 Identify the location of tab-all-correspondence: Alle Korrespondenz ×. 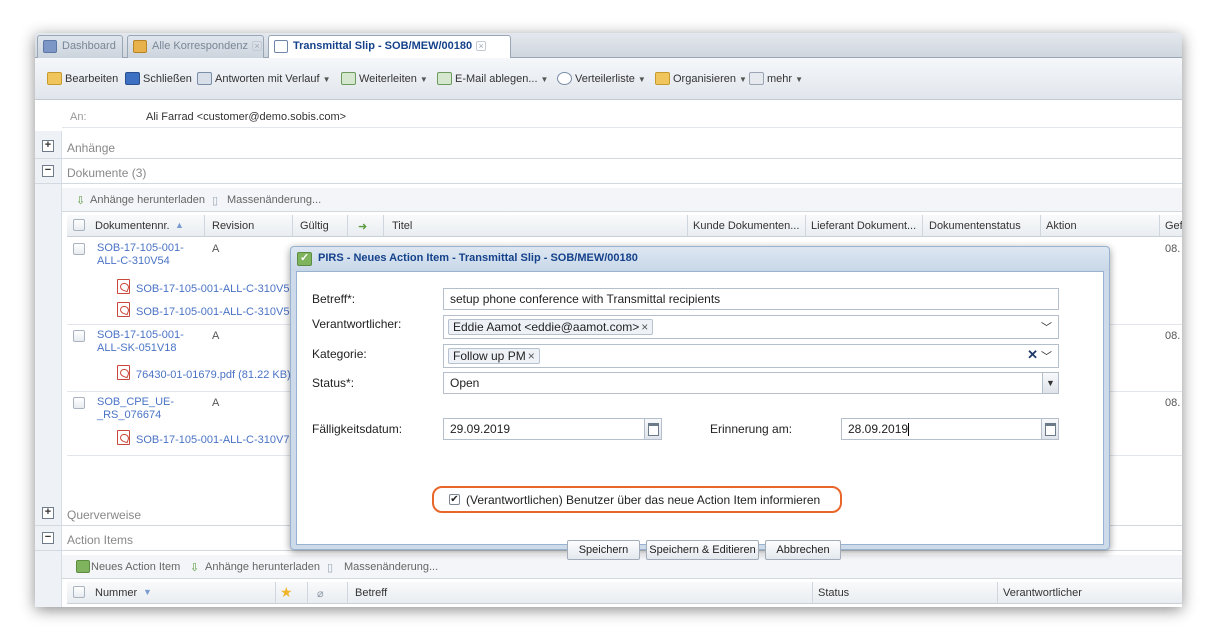
(195, 46).